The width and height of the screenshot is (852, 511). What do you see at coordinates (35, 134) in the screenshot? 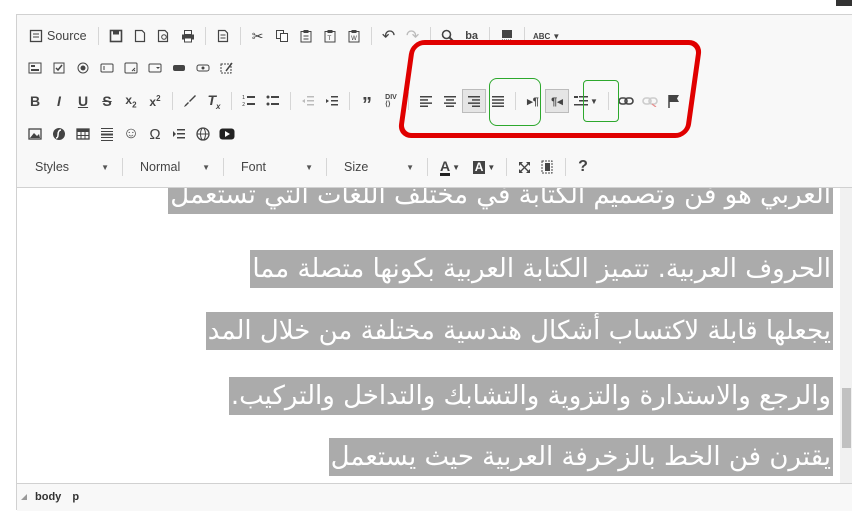
I see `image-button` at bounding box center [35, 134].